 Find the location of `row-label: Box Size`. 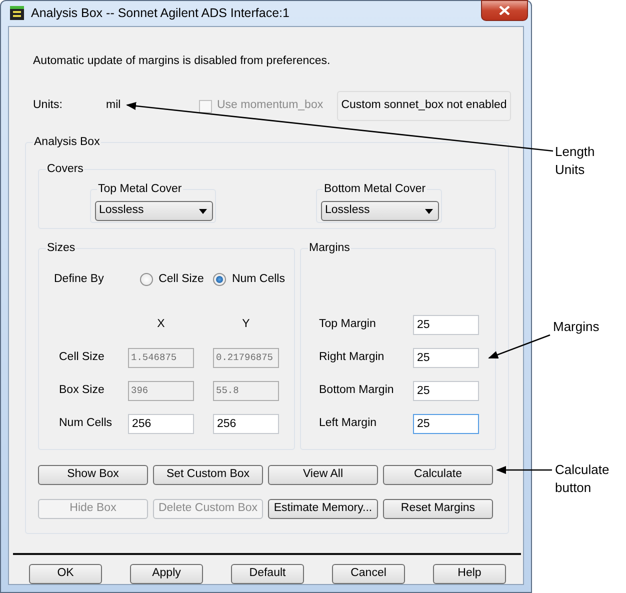

row-label: Box Size is located at coordinates (82, 390).